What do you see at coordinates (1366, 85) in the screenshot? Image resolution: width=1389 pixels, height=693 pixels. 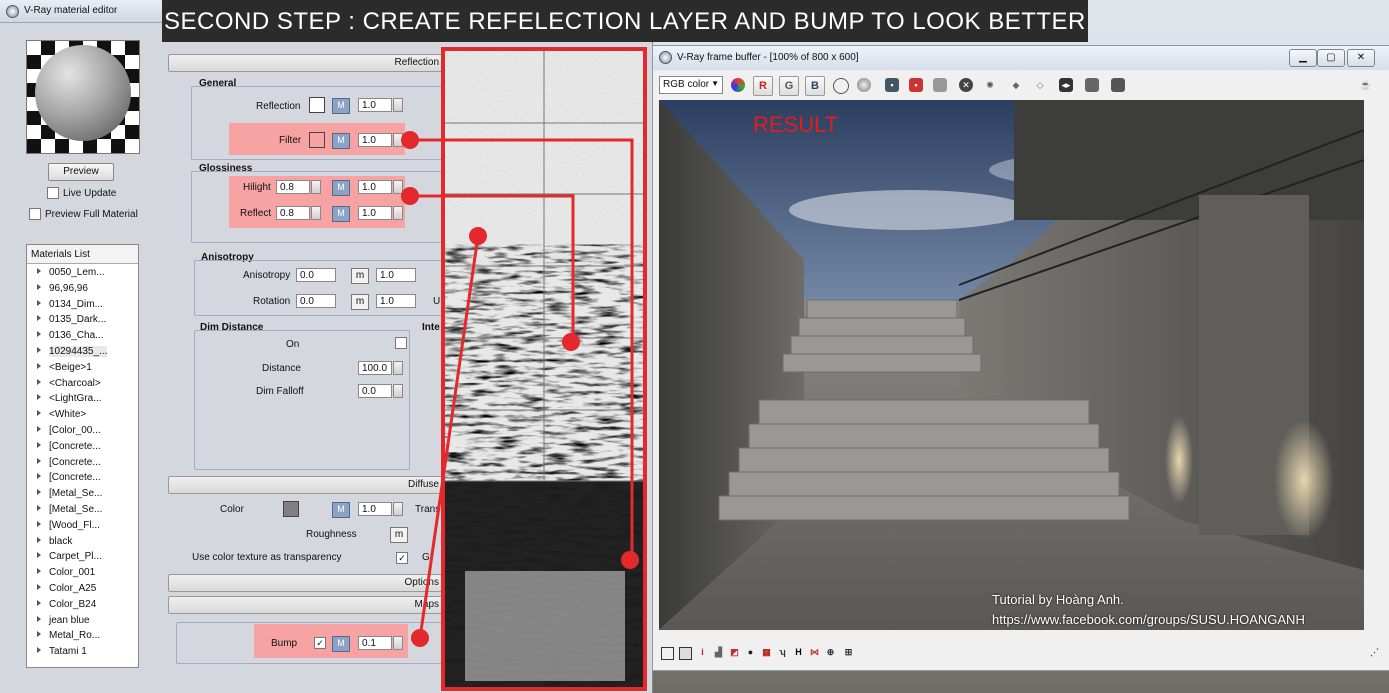 I see `teapot-render-icon: ☕` at bounding box center [1366, 85].